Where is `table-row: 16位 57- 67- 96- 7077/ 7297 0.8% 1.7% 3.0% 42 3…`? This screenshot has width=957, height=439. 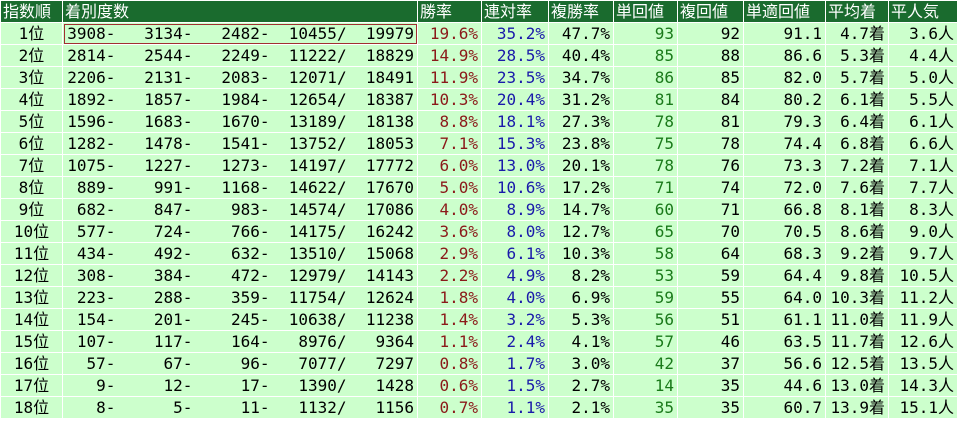
table-row: 16位 57- 67- 96- 7077/ 7297 0.8% 1.7% 3.0% 42 3… is located at coordinates (478, 363).